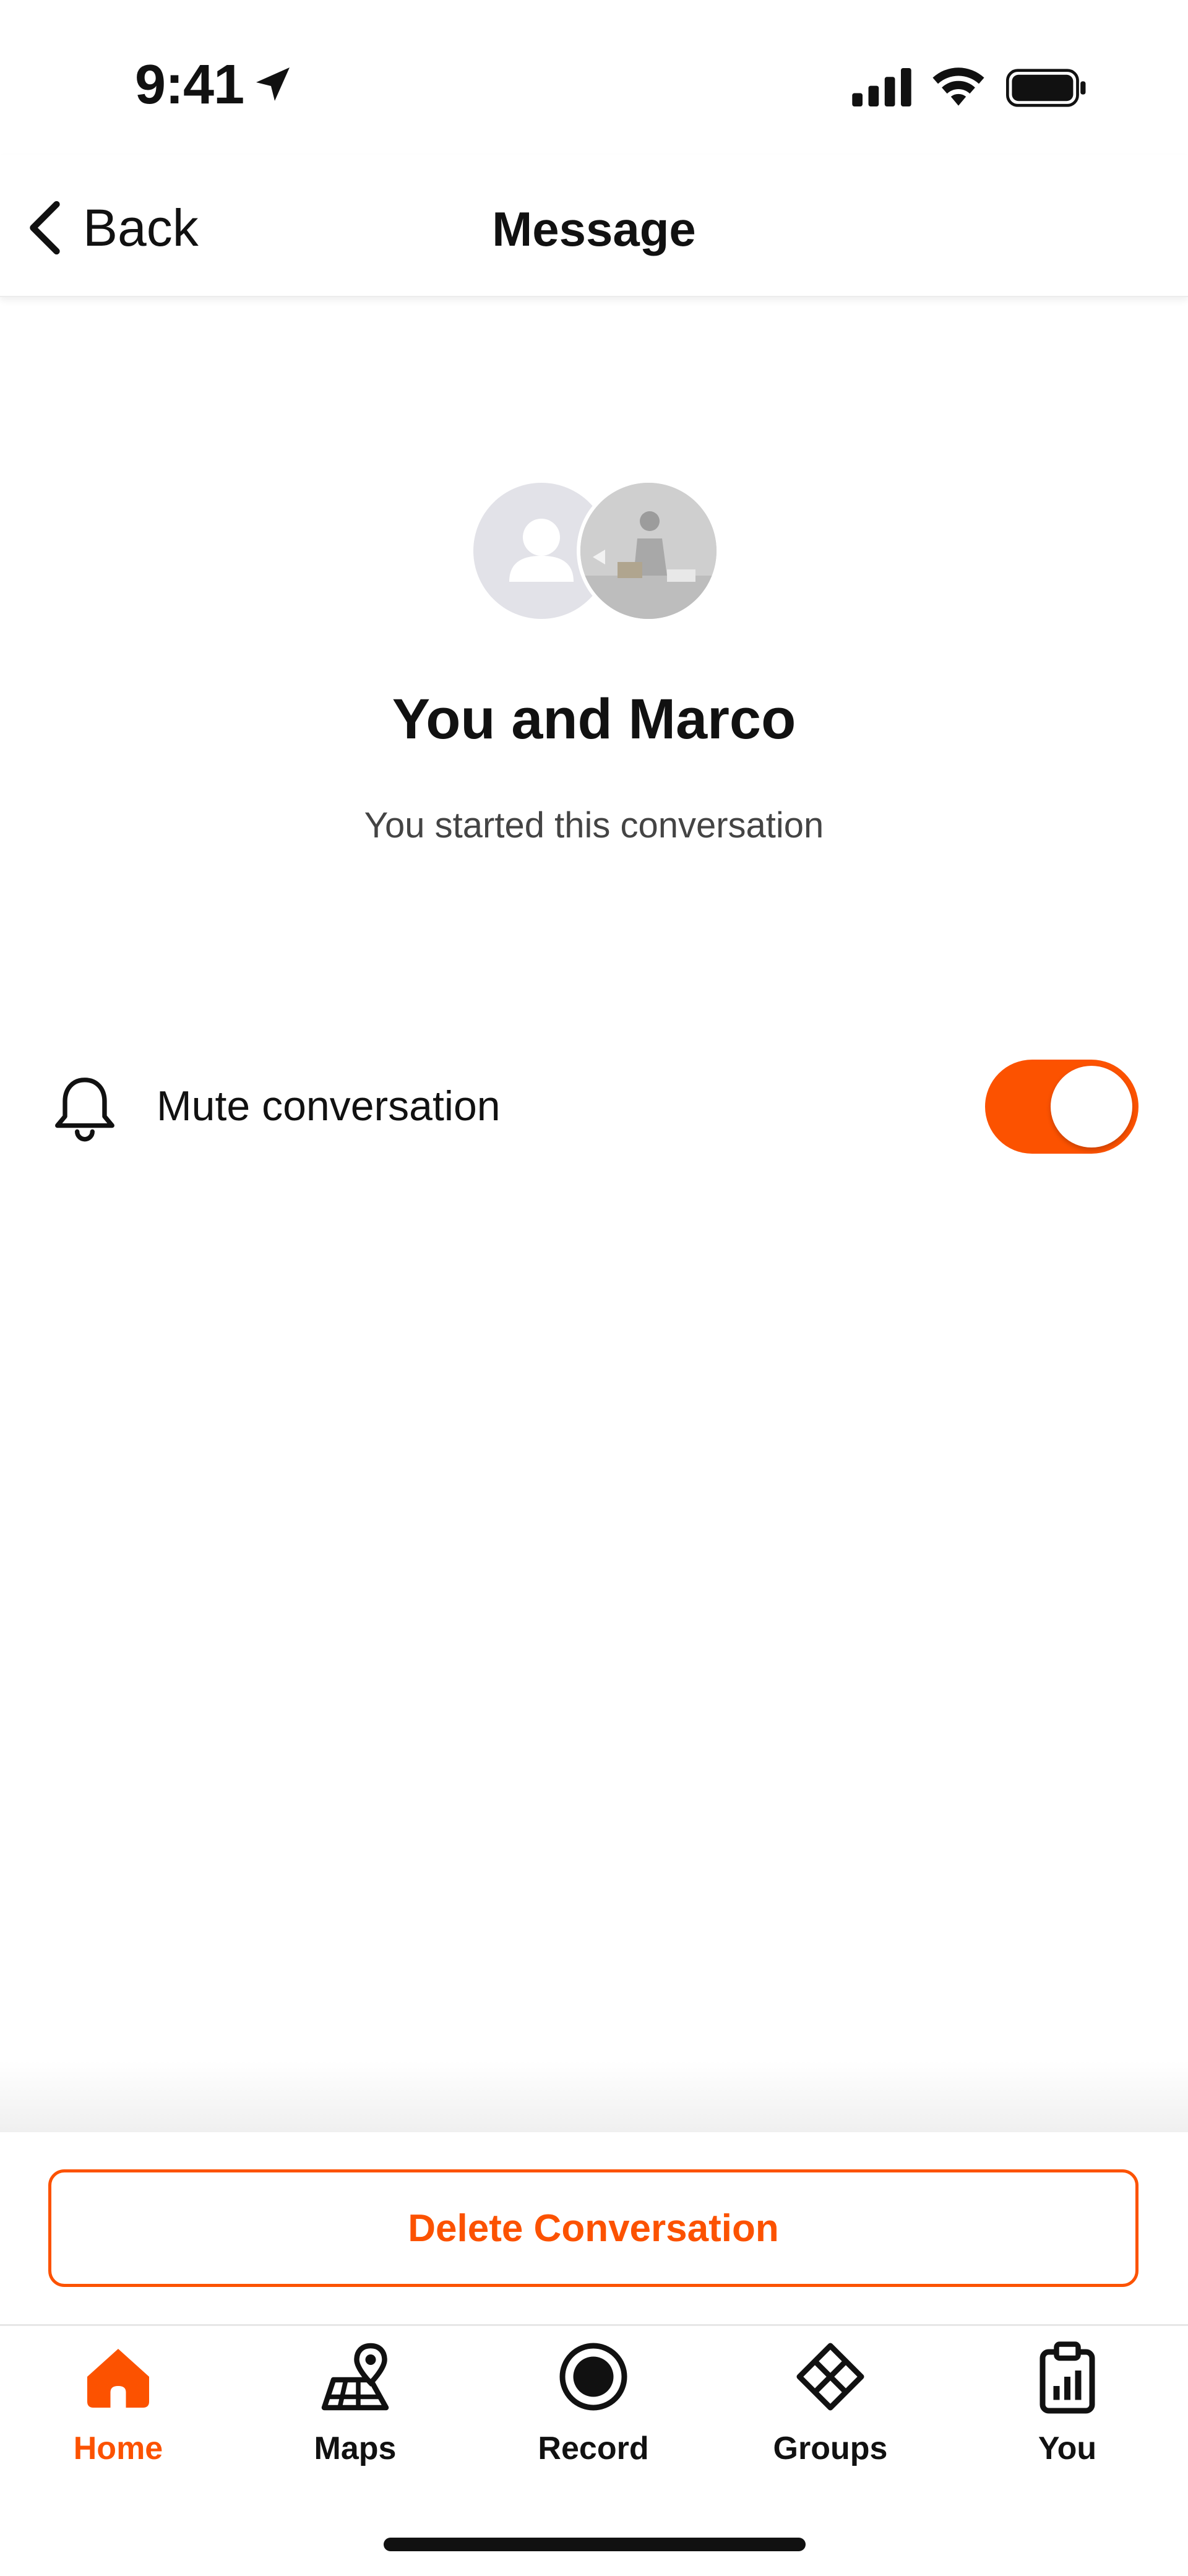 This screenshot has width=1188, height=2576. Describe the element at coordinates (329, 1106) in the screenshot. I see `mute-conversation-label: Mute conversation` at that location.